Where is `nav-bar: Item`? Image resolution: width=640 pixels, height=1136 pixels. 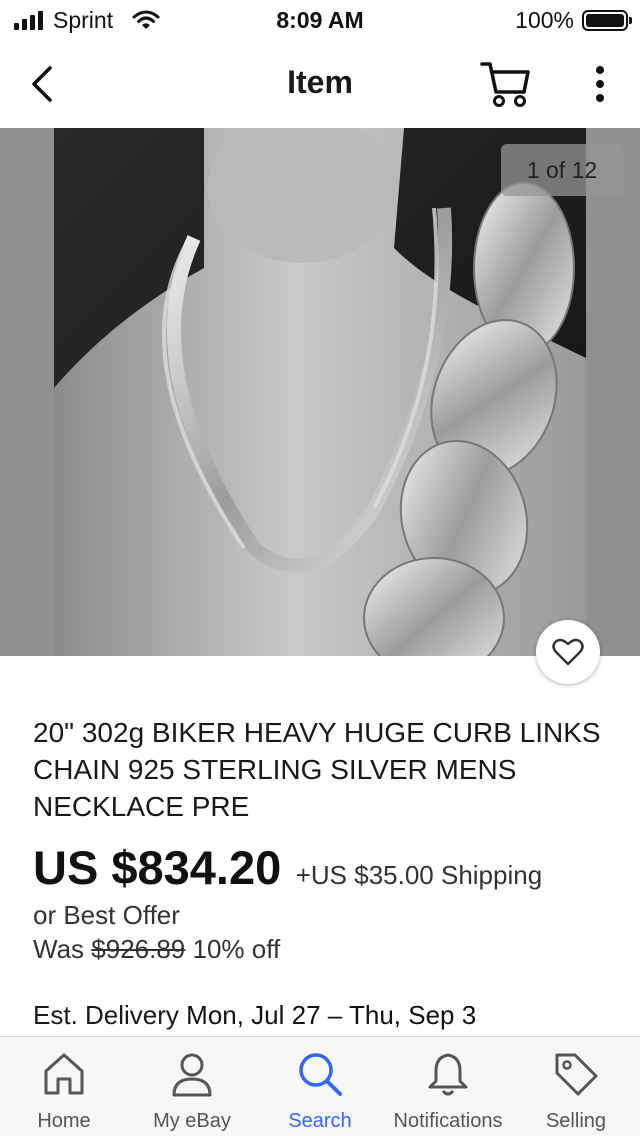 nav-bar: Item is located at coordinates (320, 84).